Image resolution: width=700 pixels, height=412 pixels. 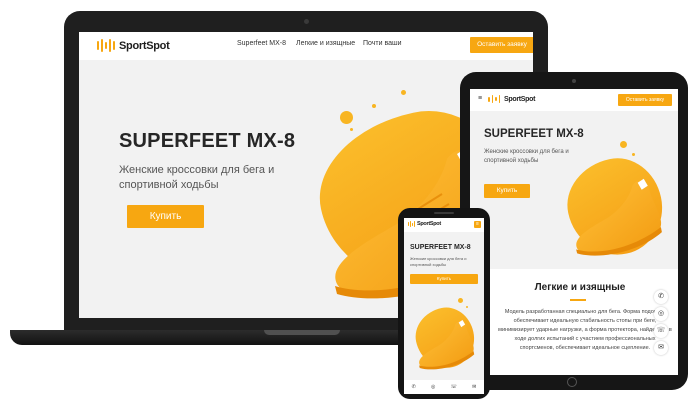 I want to click on laptop-camera, so click(x=306, y=21).